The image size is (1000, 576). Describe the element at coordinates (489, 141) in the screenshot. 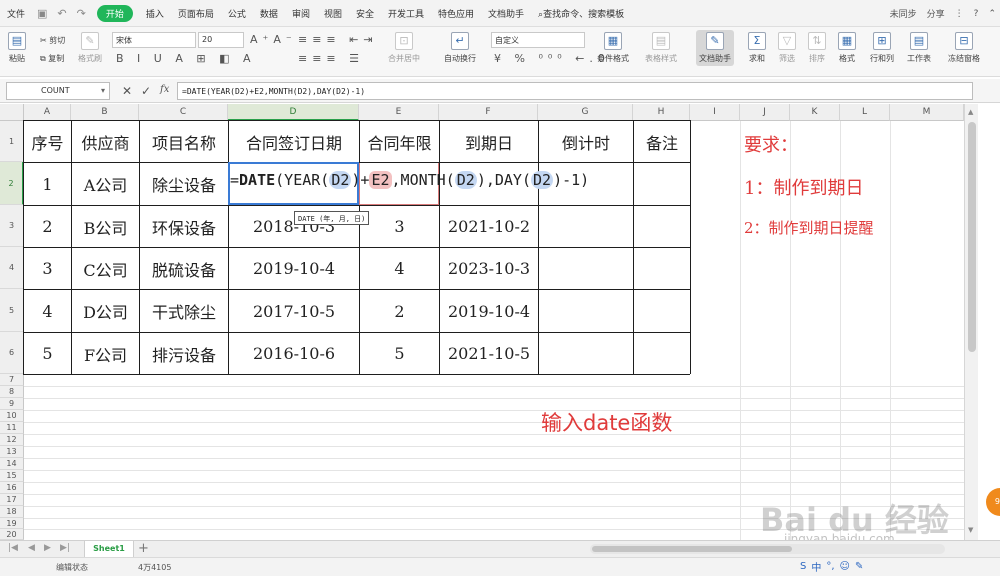

I see `header-cell: 到期日` at that location.